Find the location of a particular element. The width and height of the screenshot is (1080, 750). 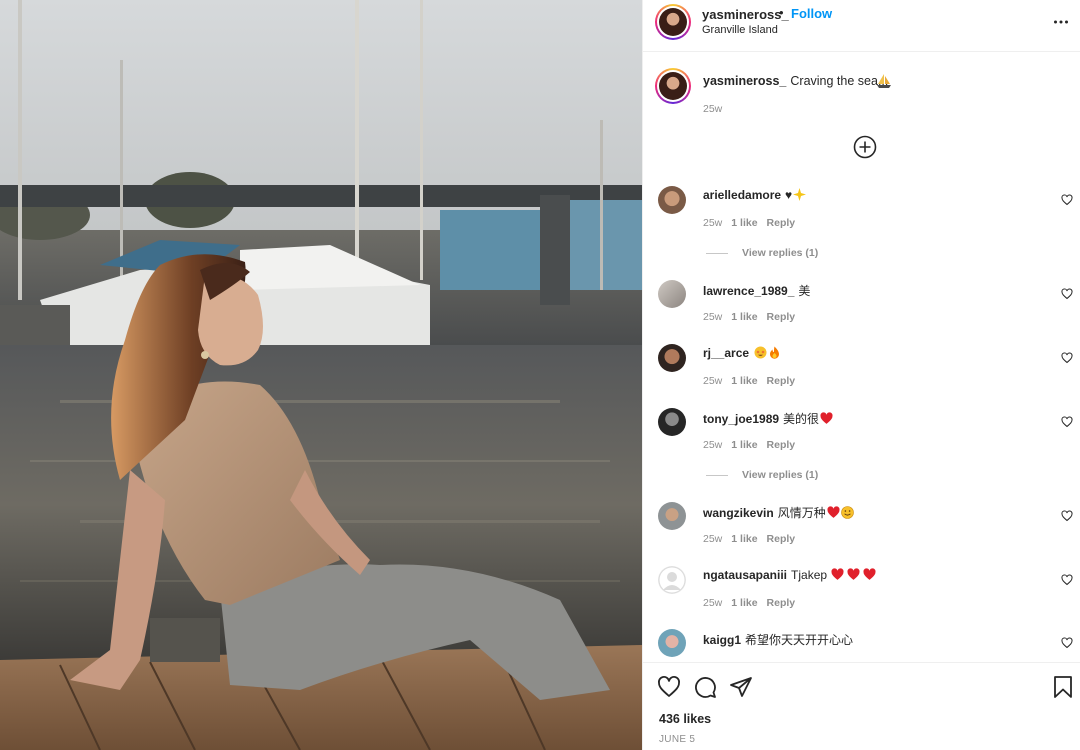

comment-text: tony_joe1989 美的很 is located at coordinates (768, 418).